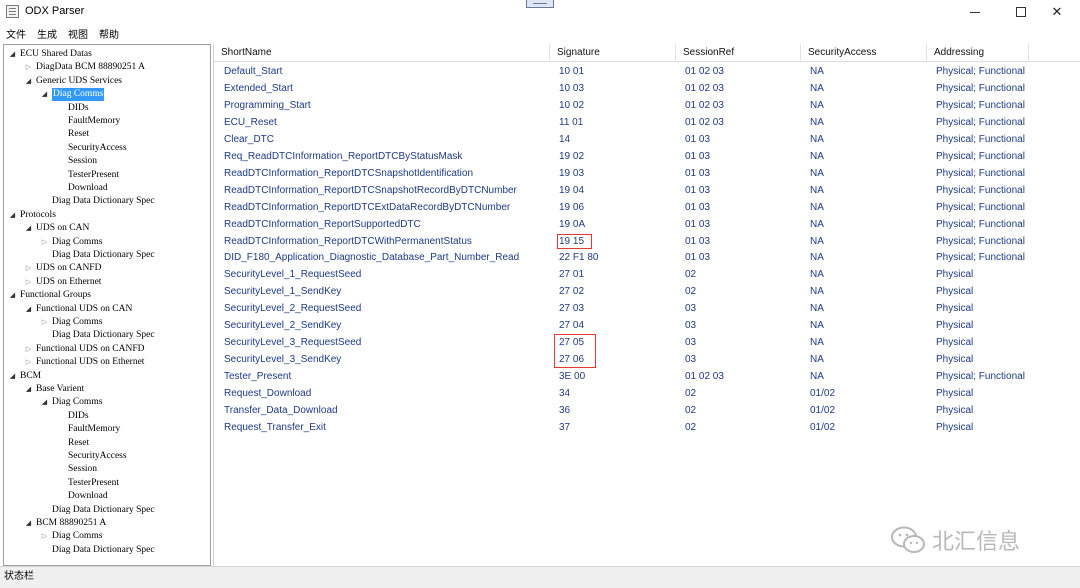 This screenshot has height=588, width=1080. What do you see at coordinates (704, 71) in the screenshot?
I see `cell-sessionref: 01 02 03` at bounding box center [704, 71].